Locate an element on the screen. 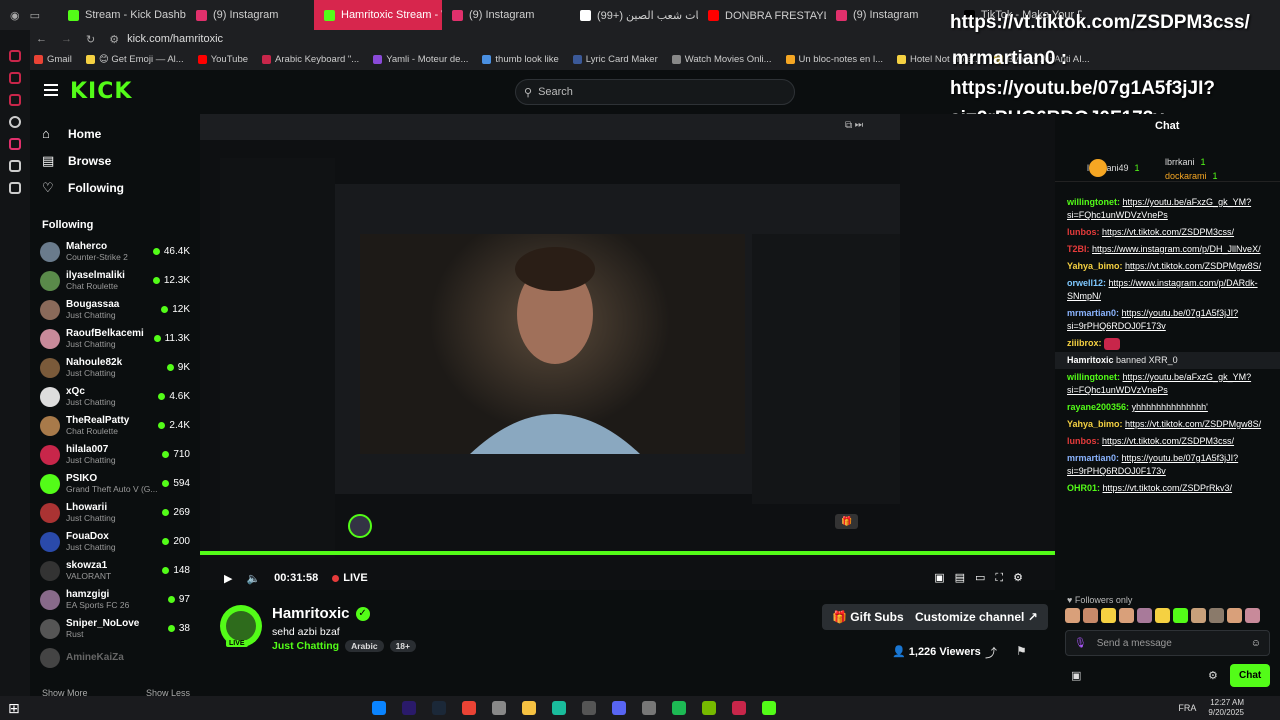 The width and height of the screenshot is (1280, 720). gift-subs-button: 🎁 Gift Subs is located at coordinates (868, 617).